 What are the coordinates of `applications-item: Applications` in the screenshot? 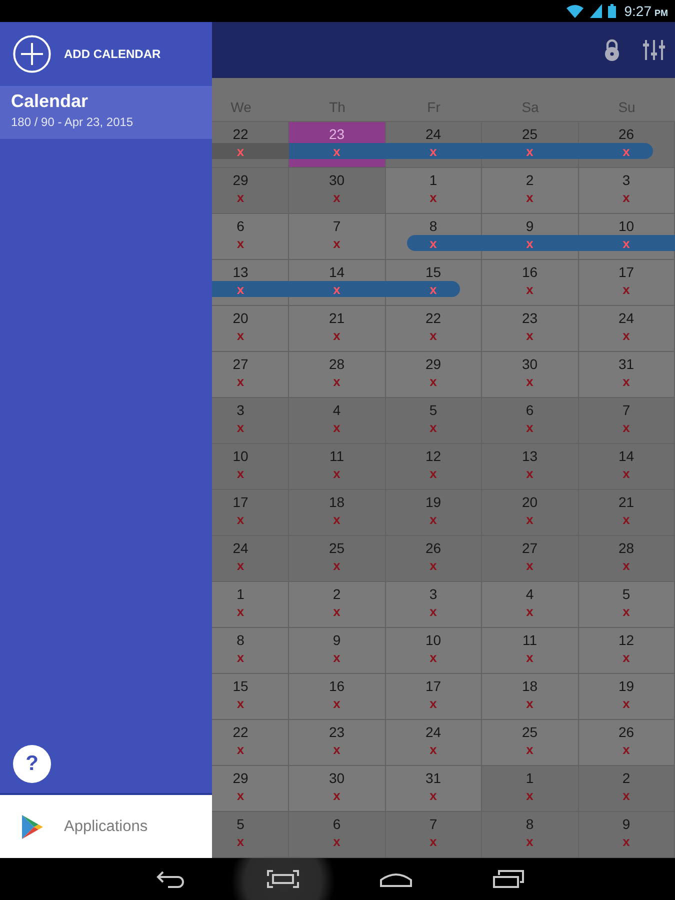 It's located at (106, 826).